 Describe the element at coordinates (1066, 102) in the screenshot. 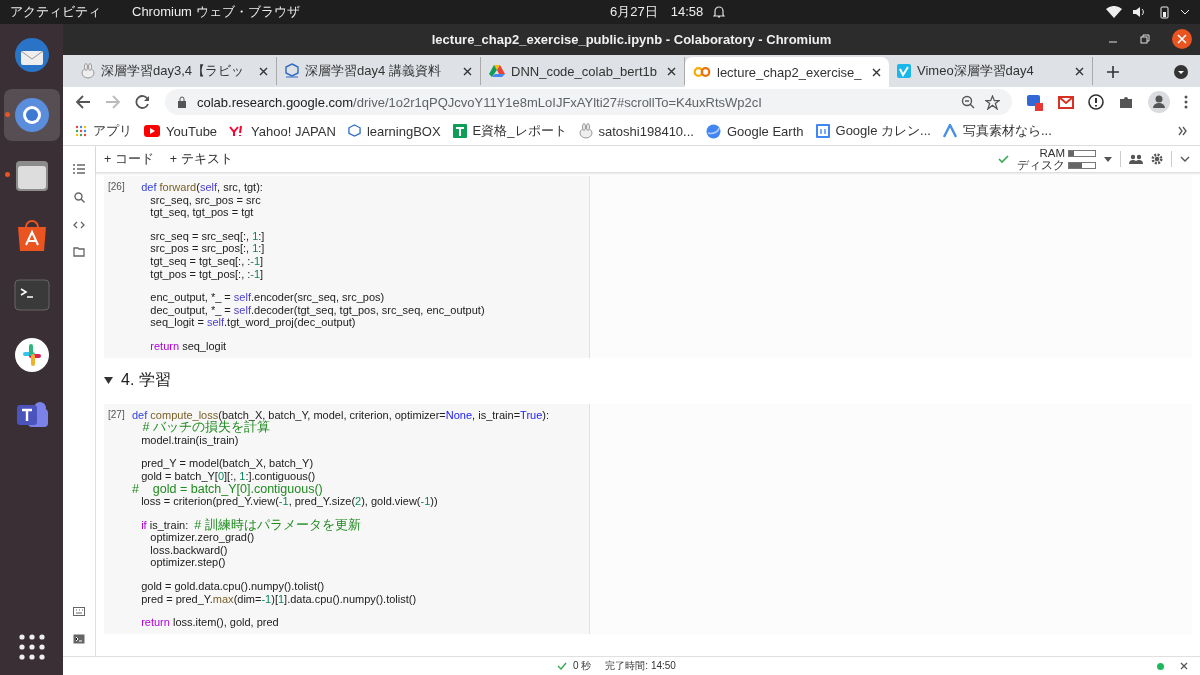

I see `mail-icon` at that location.